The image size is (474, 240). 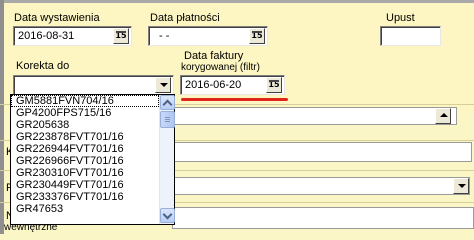 I want to click on korekta-do-label: Korekta do, so click(x=43, y=66).